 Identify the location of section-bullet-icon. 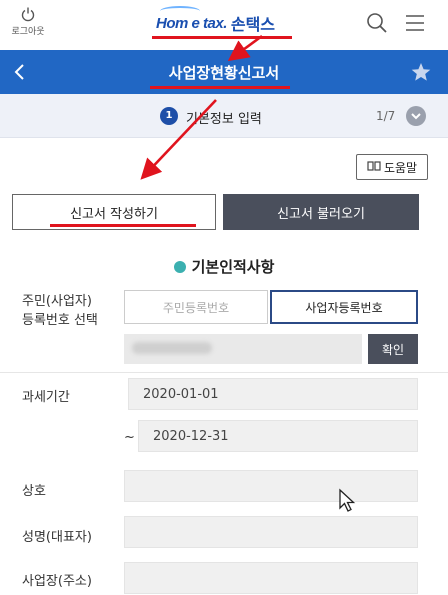
(179, 266).